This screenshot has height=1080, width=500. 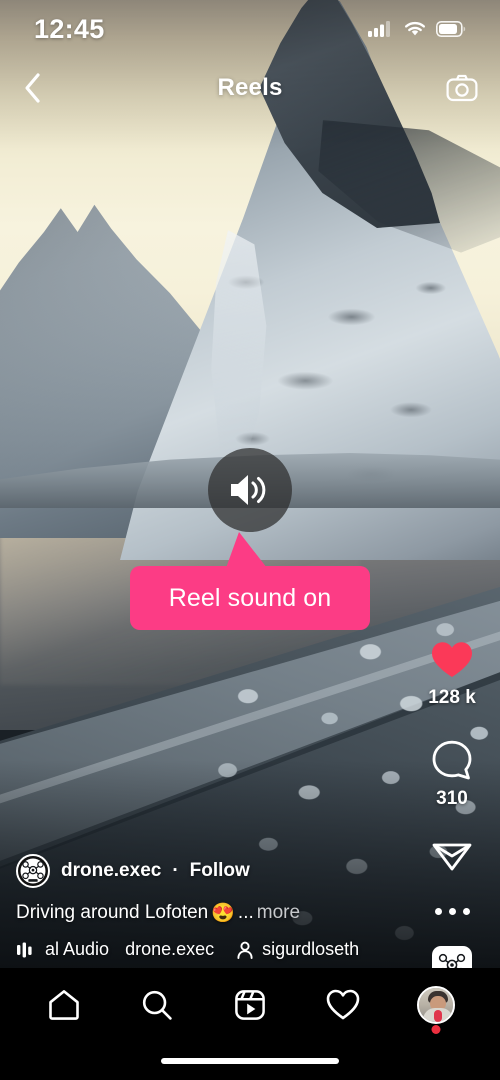 I want to click on chevron-left-icon, so click(x=32, y=88).